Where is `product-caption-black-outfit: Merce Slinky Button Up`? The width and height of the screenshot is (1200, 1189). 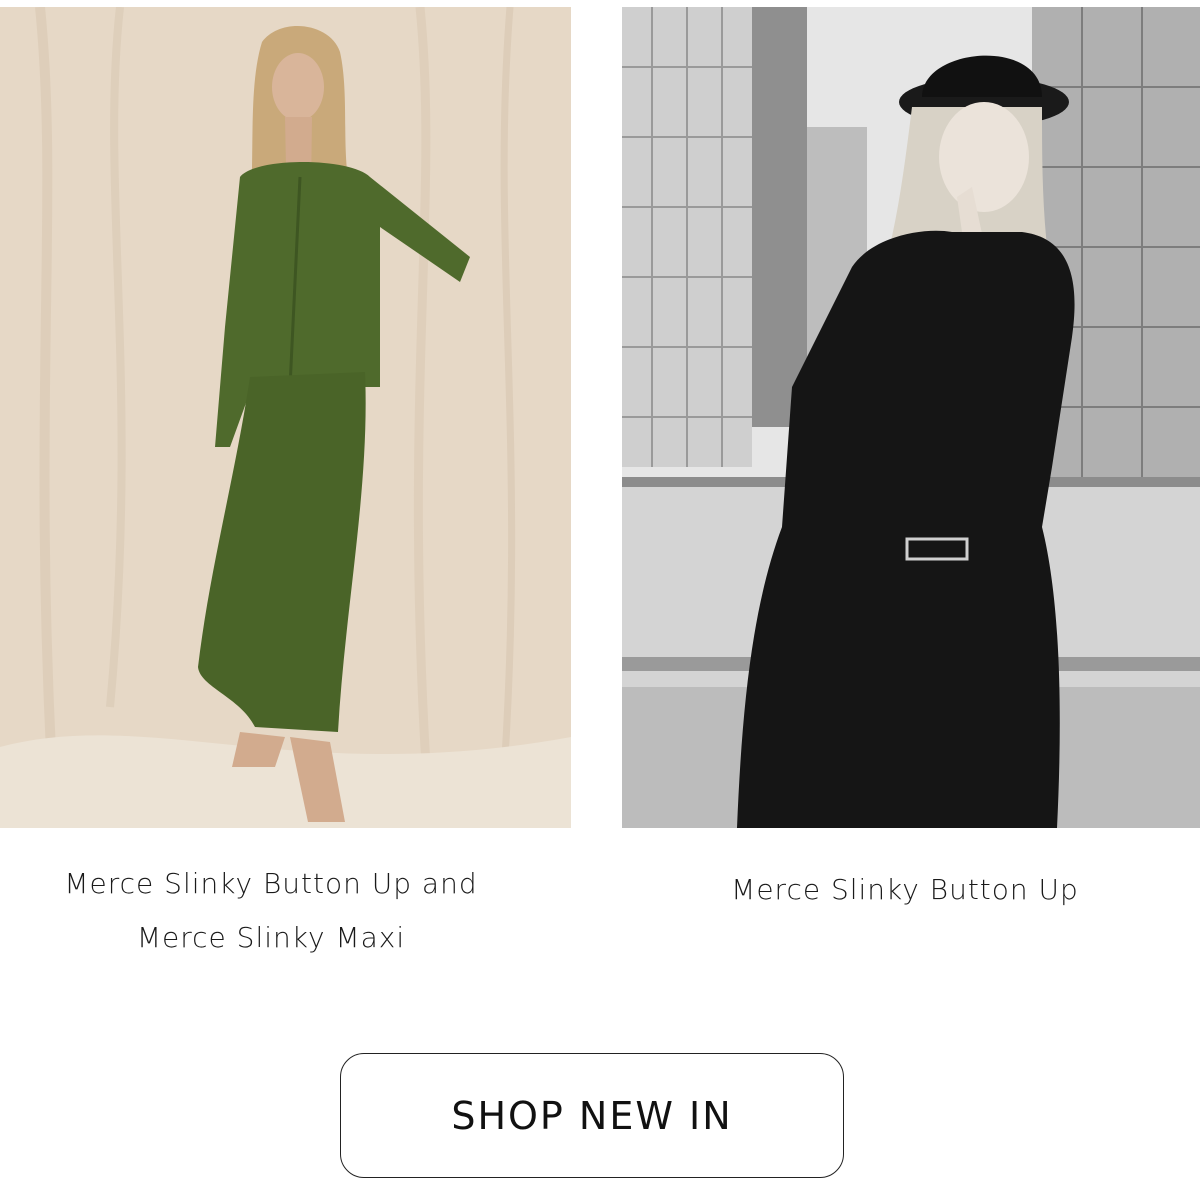
product-caption-black-outfit: Merce Slinky Button Up is located at coordinates (905, 890).